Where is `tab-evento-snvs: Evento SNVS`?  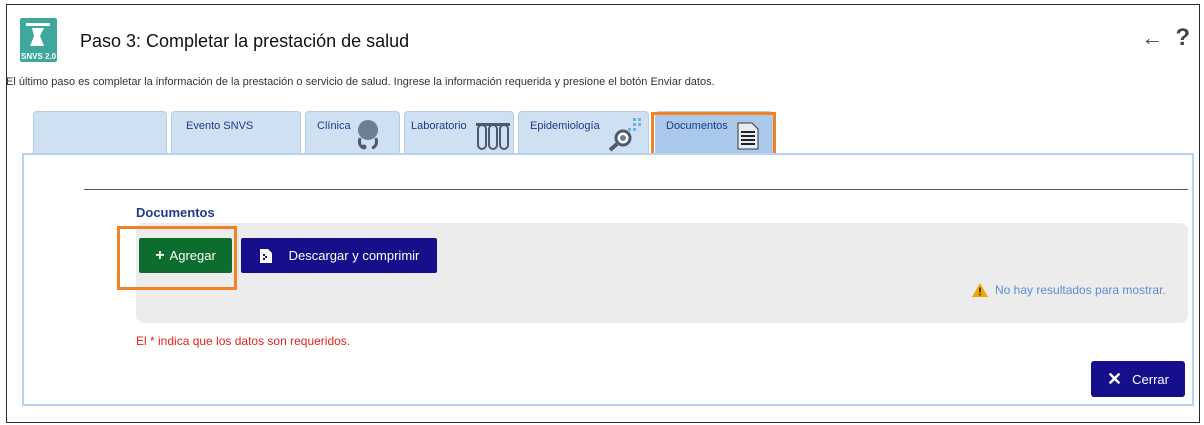
tab-evento-snvs: Evento SNVS is located at coordinates (236, 132).